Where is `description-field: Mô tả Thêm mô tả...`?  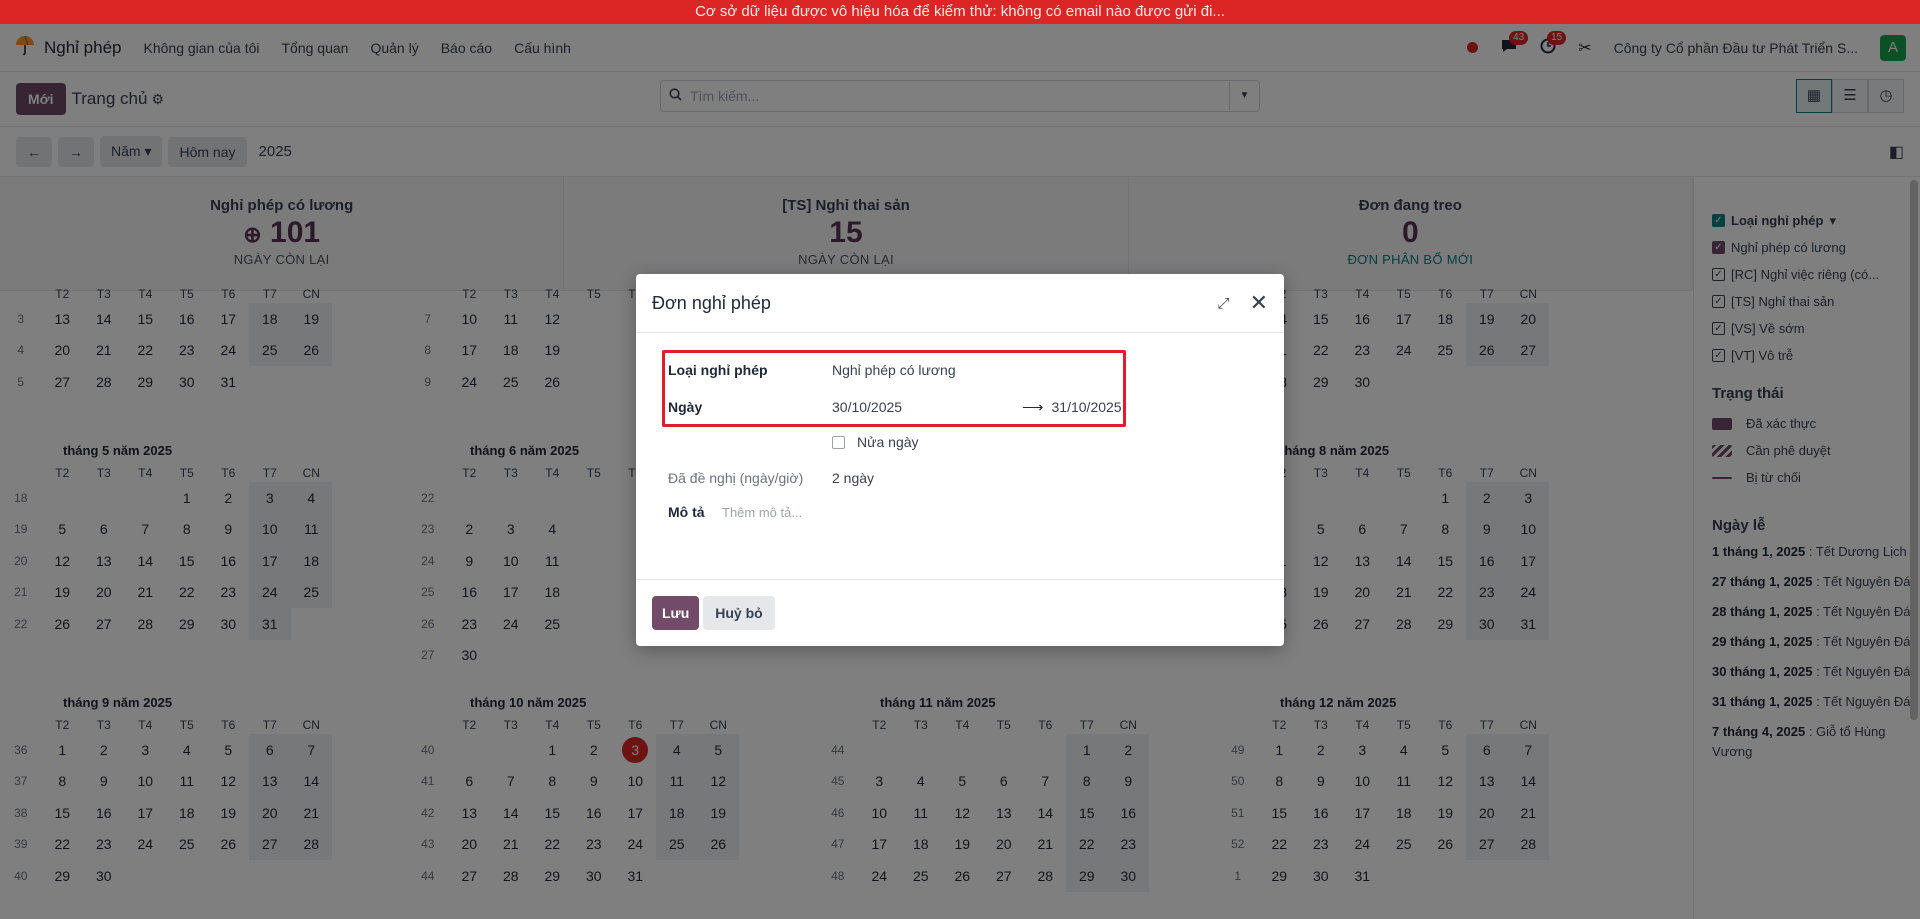 description-field: Mô tả Thêm mô tả... is located at coordinates (735, 512).